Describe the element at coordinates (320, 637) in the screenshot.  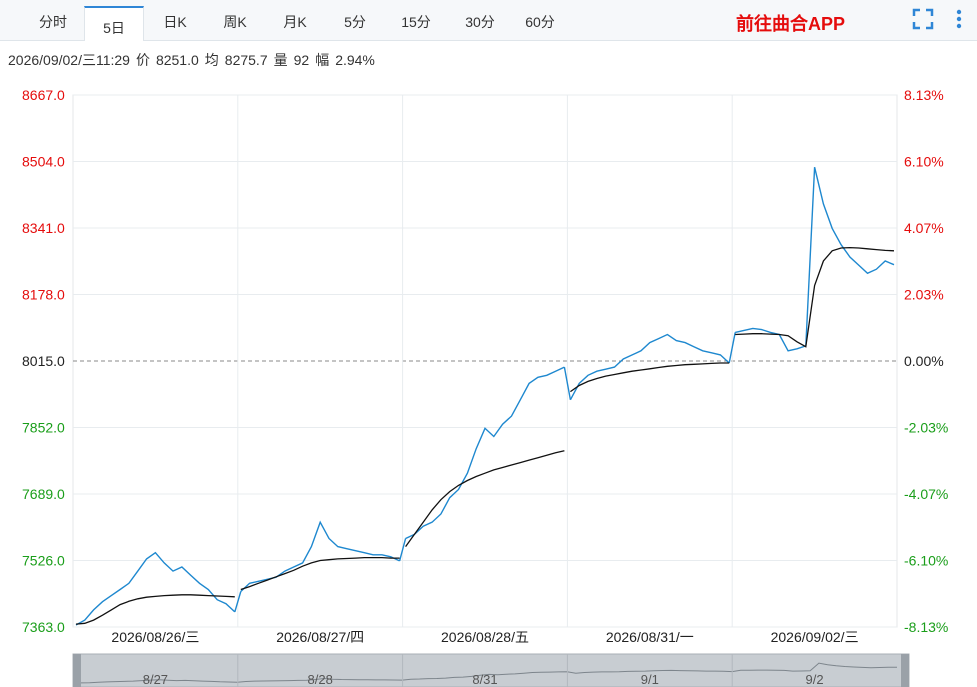
I see `x-day-label: 2026/08/27/四` at that location.